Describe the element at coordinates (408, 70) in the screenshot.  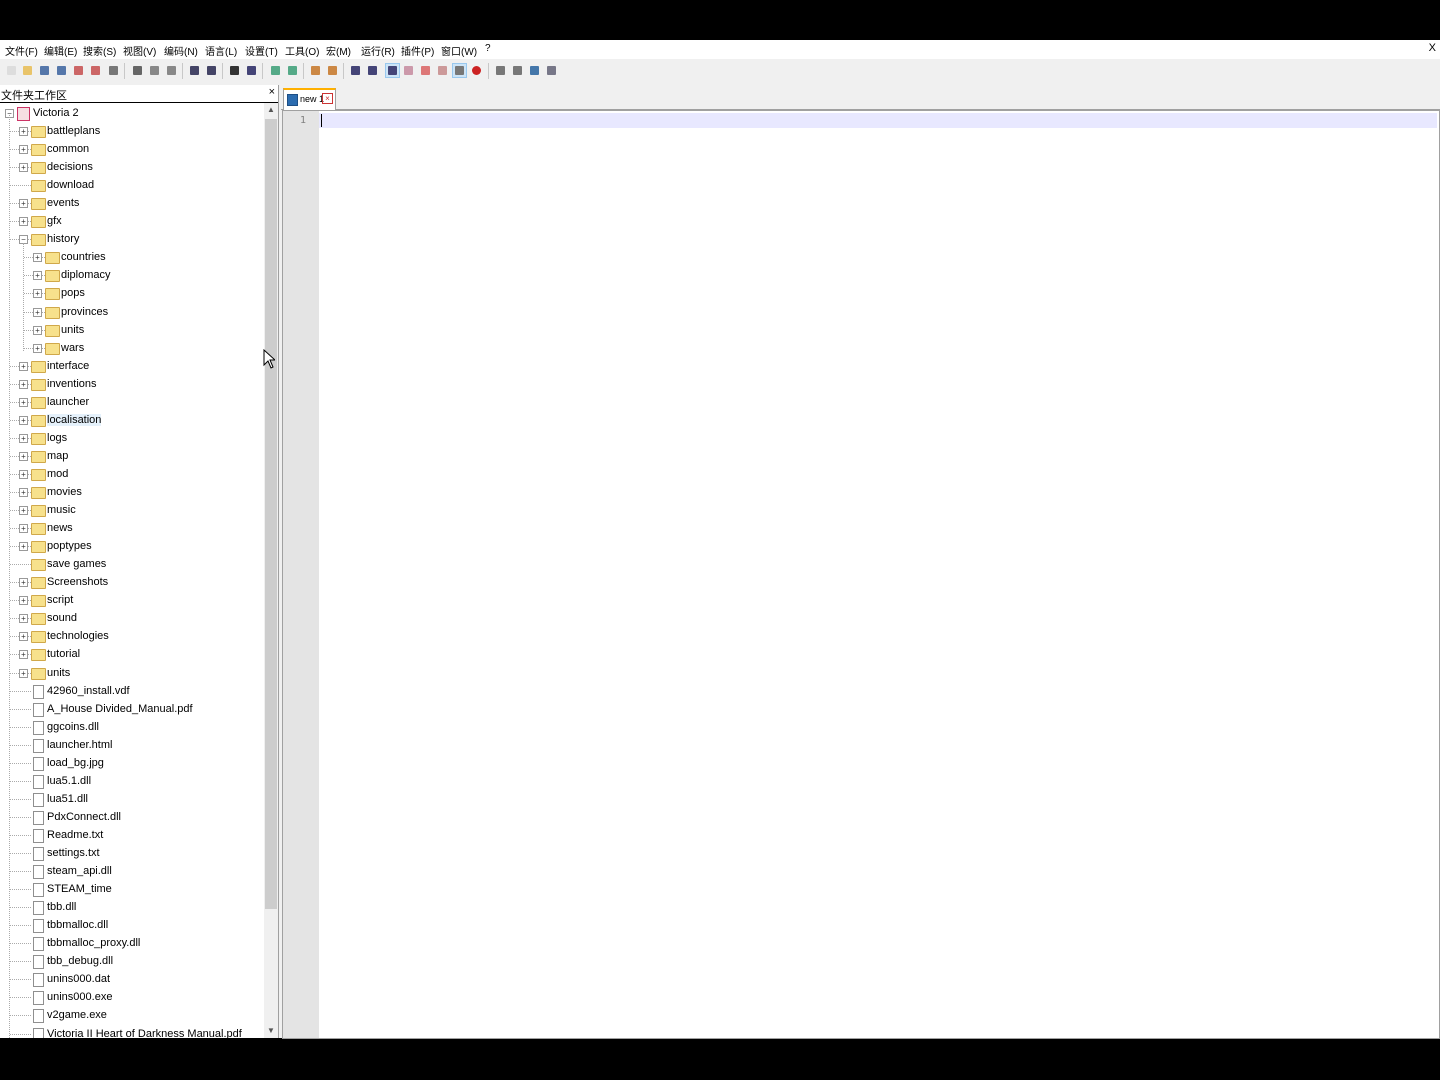
I see `function-list-icon` at that location.